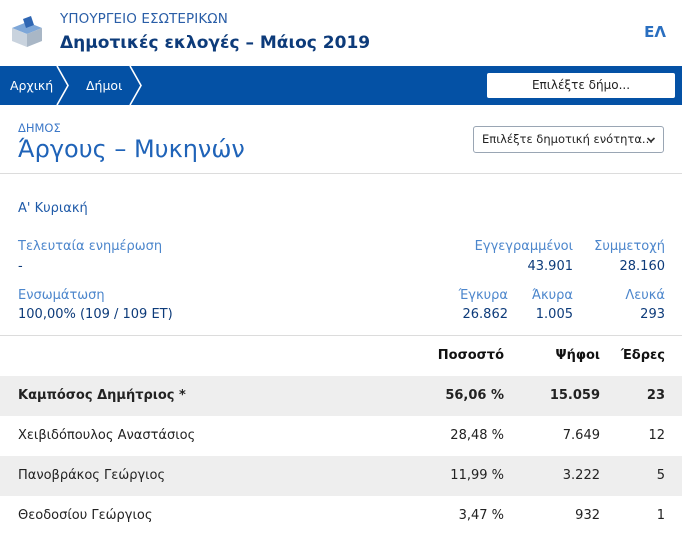 The height and width of the screenshot is (536, 682). I want to click on ministry-name: ΥΠΟΥΡΓΕΙΟ ΕΣΩΤΕΡΙΚΩΝ, so click(144, 19).